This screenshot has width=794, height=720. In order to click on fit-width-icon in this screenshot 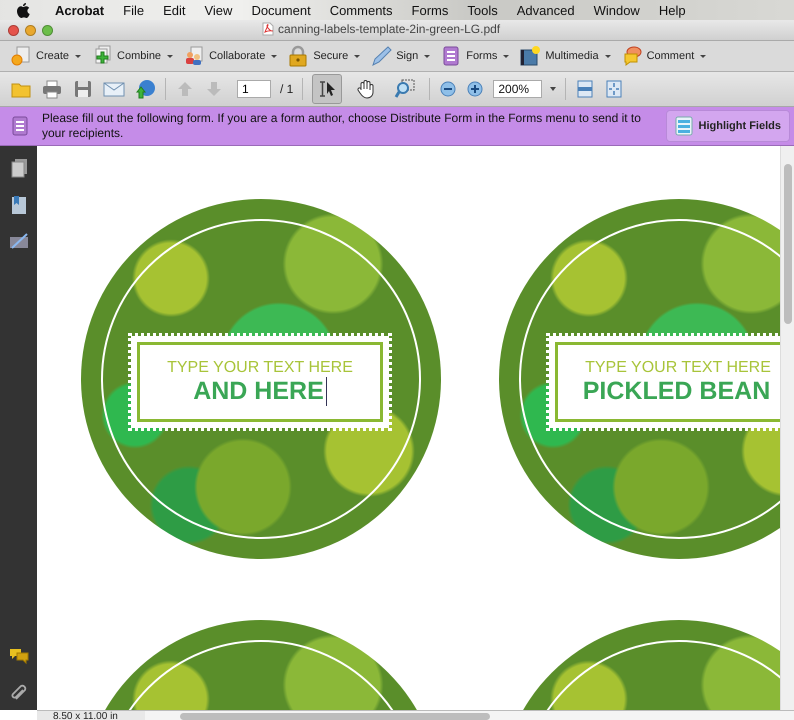, I will do `click(585, 89)`.